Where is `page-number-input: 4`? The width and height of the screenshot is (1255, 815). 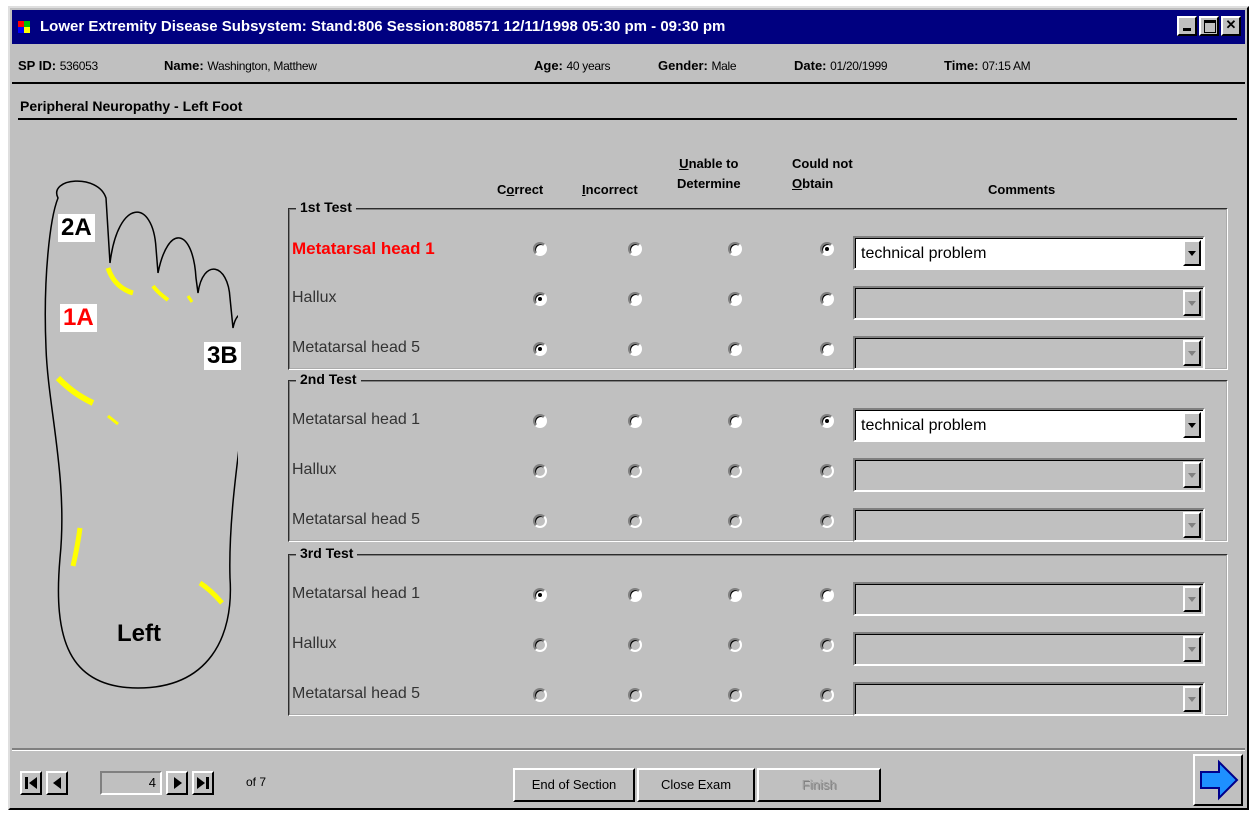
page-number-input: 4 is located at coordinates (131, 783).